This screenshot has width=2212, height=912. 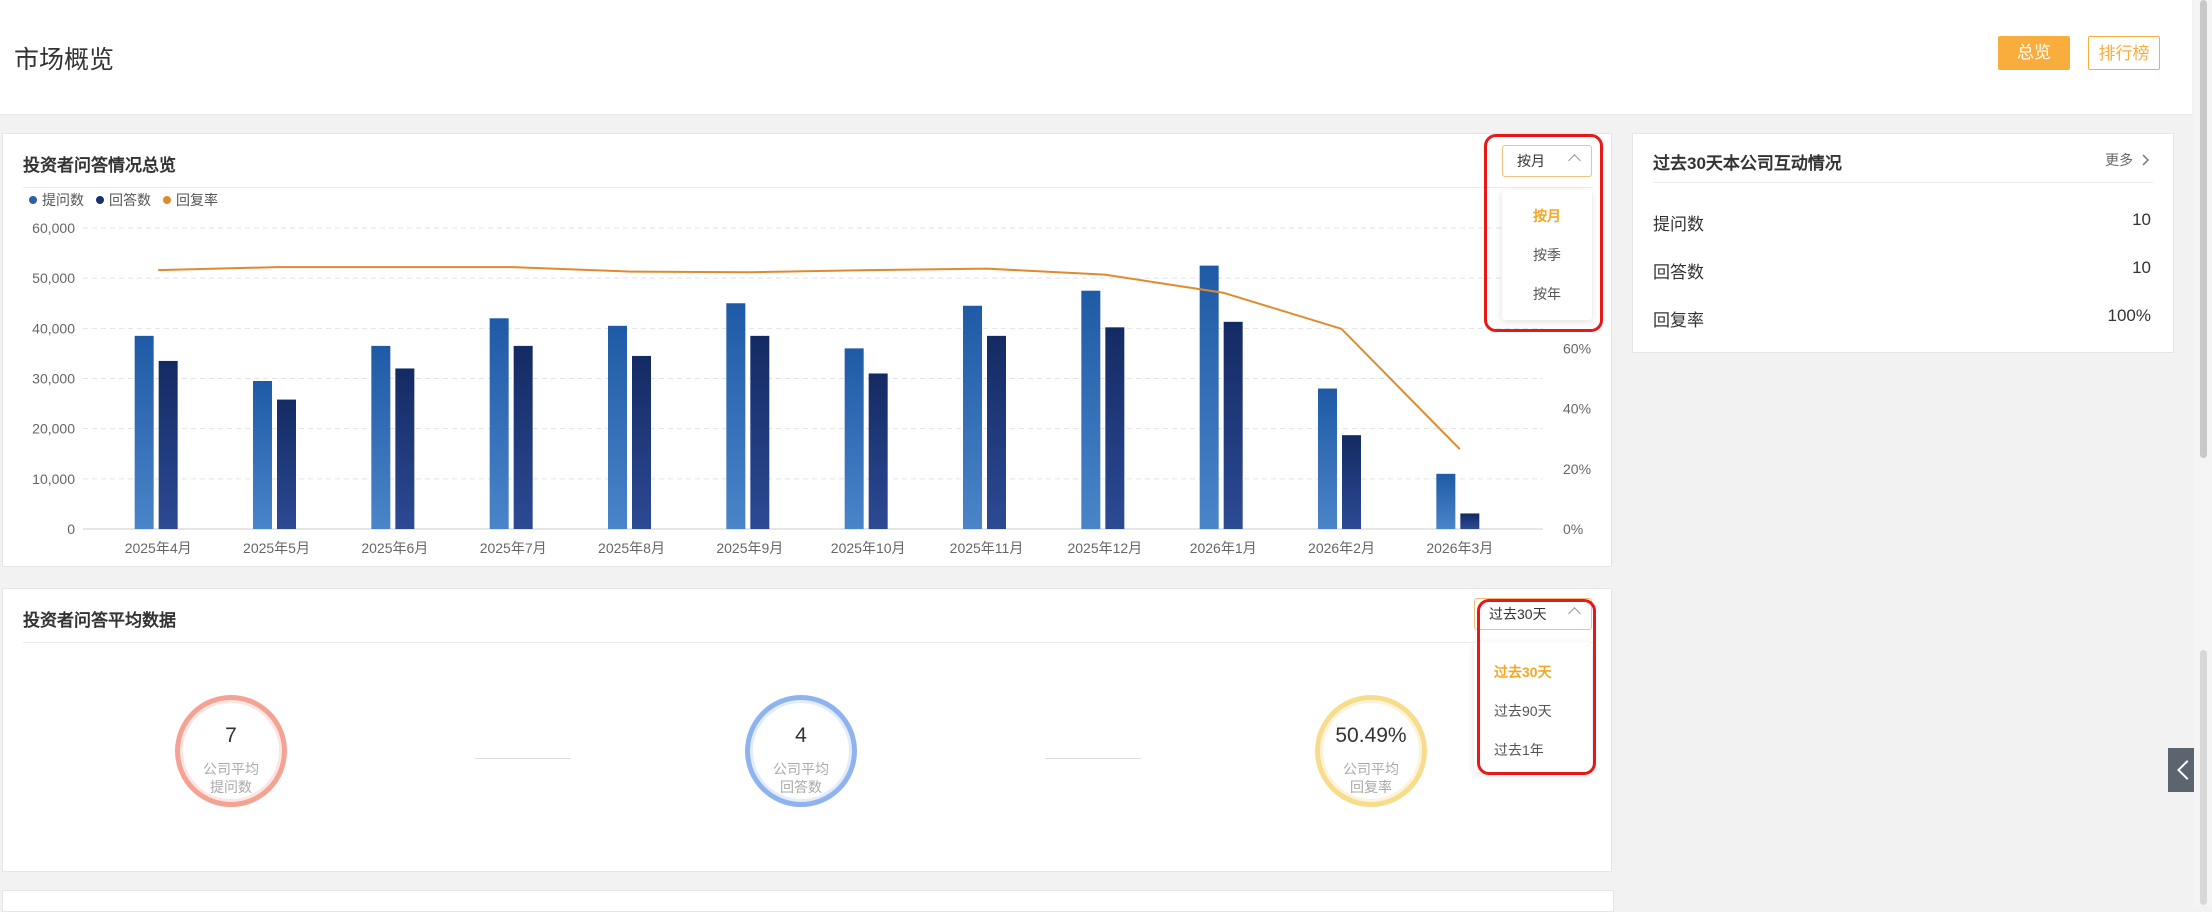 I want to click on more-link: 更多, so click(x=2128, y=160).